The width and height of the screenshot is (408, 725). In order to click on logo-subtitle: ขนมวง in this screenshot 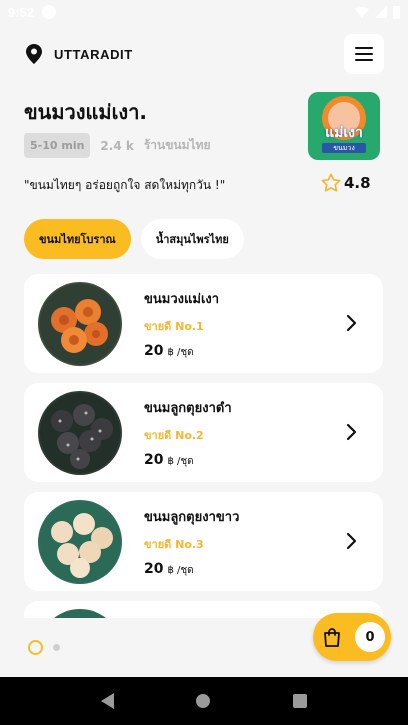, I will do `click(344, 148)`.